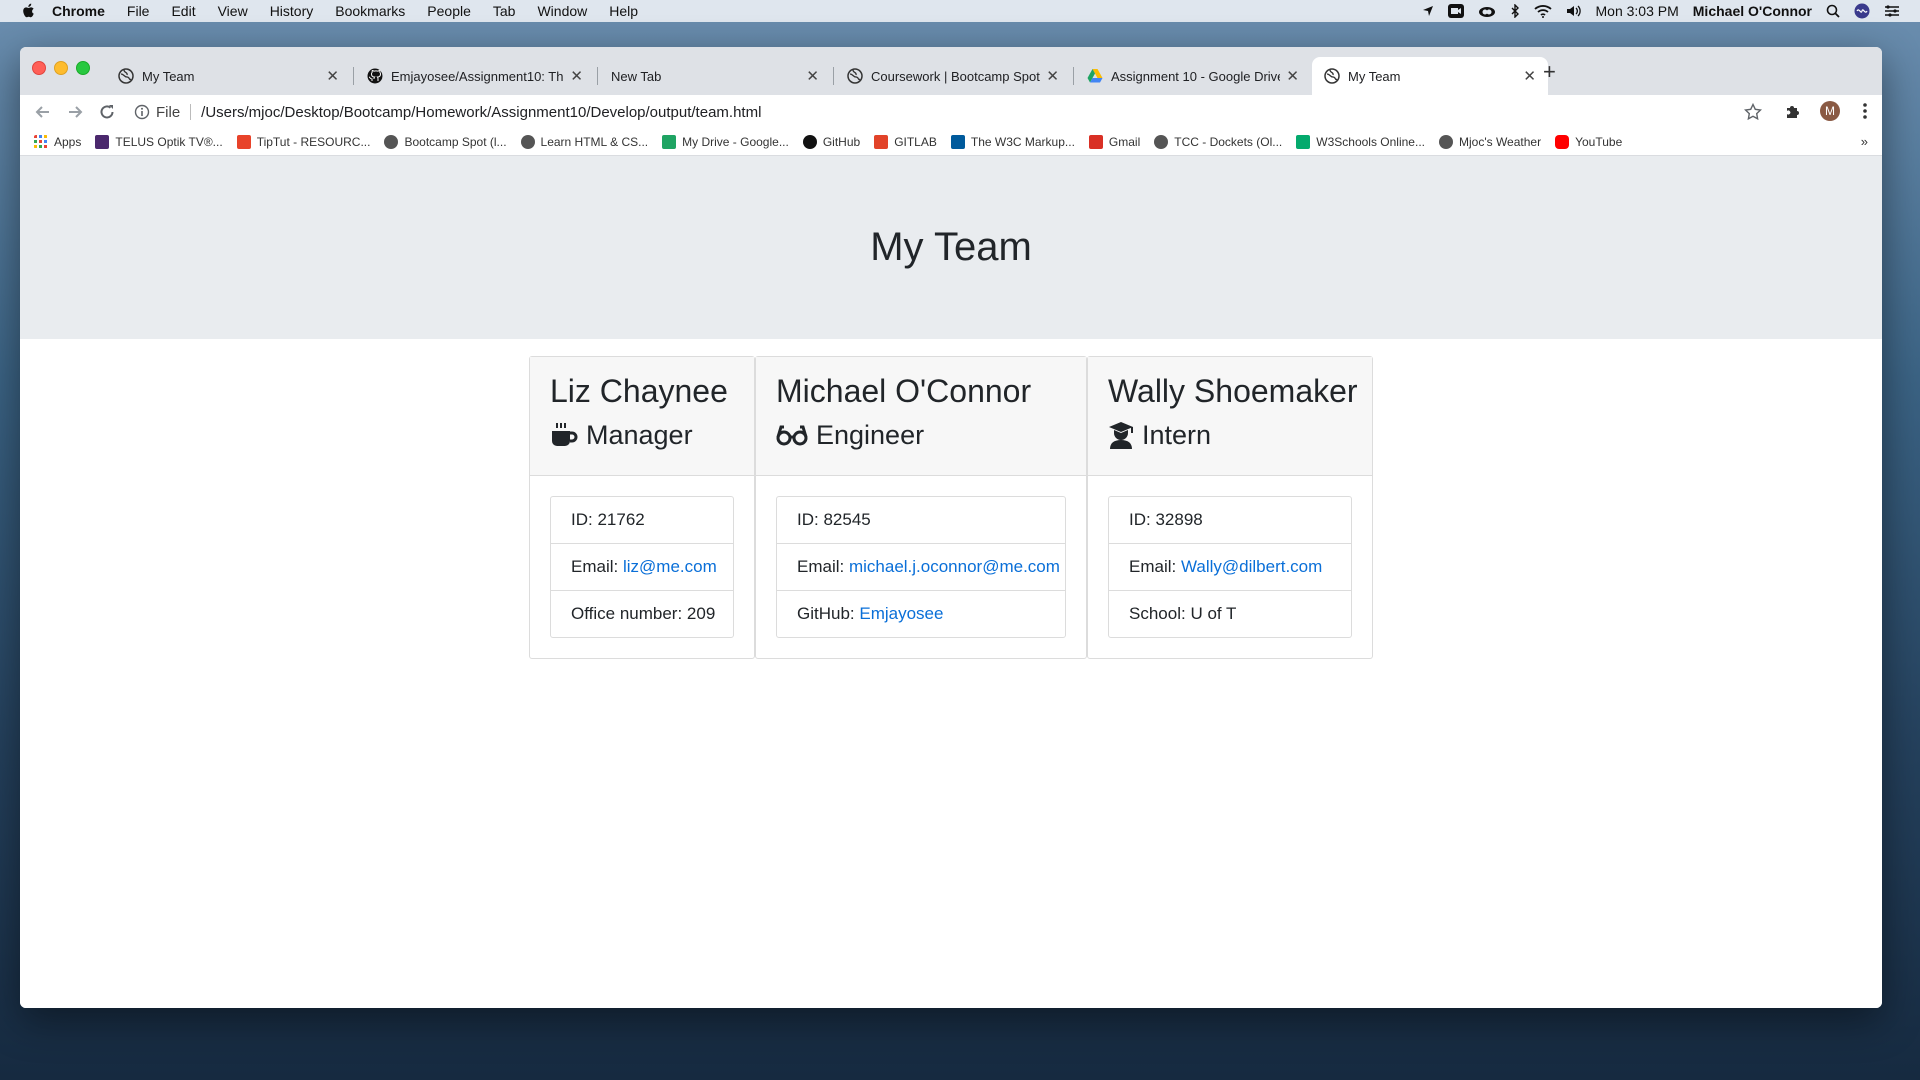 This screenshot has width=1920, height=1080. I want to click on bookmark-star-icon, so click(1753, 112).